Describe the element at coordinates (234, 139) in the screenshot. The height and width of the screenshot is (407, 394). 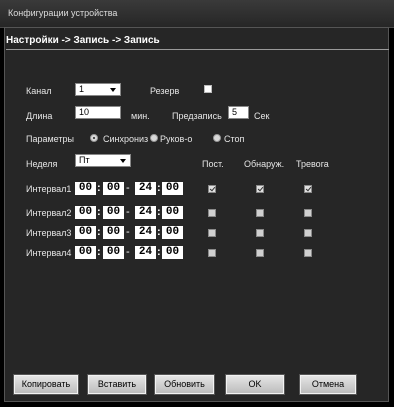
I see `param-label-stop: Стоп` at that location.